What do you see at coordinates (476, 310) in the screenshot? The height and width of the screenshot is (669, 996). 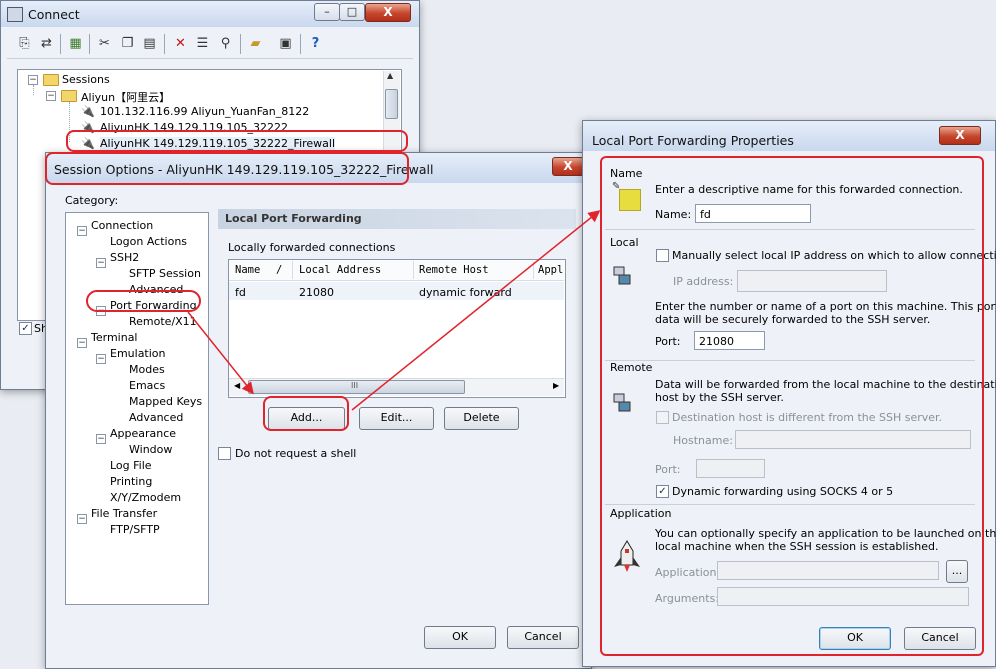 I see `arrow-to-lpf` at bounding box center [476, 310].